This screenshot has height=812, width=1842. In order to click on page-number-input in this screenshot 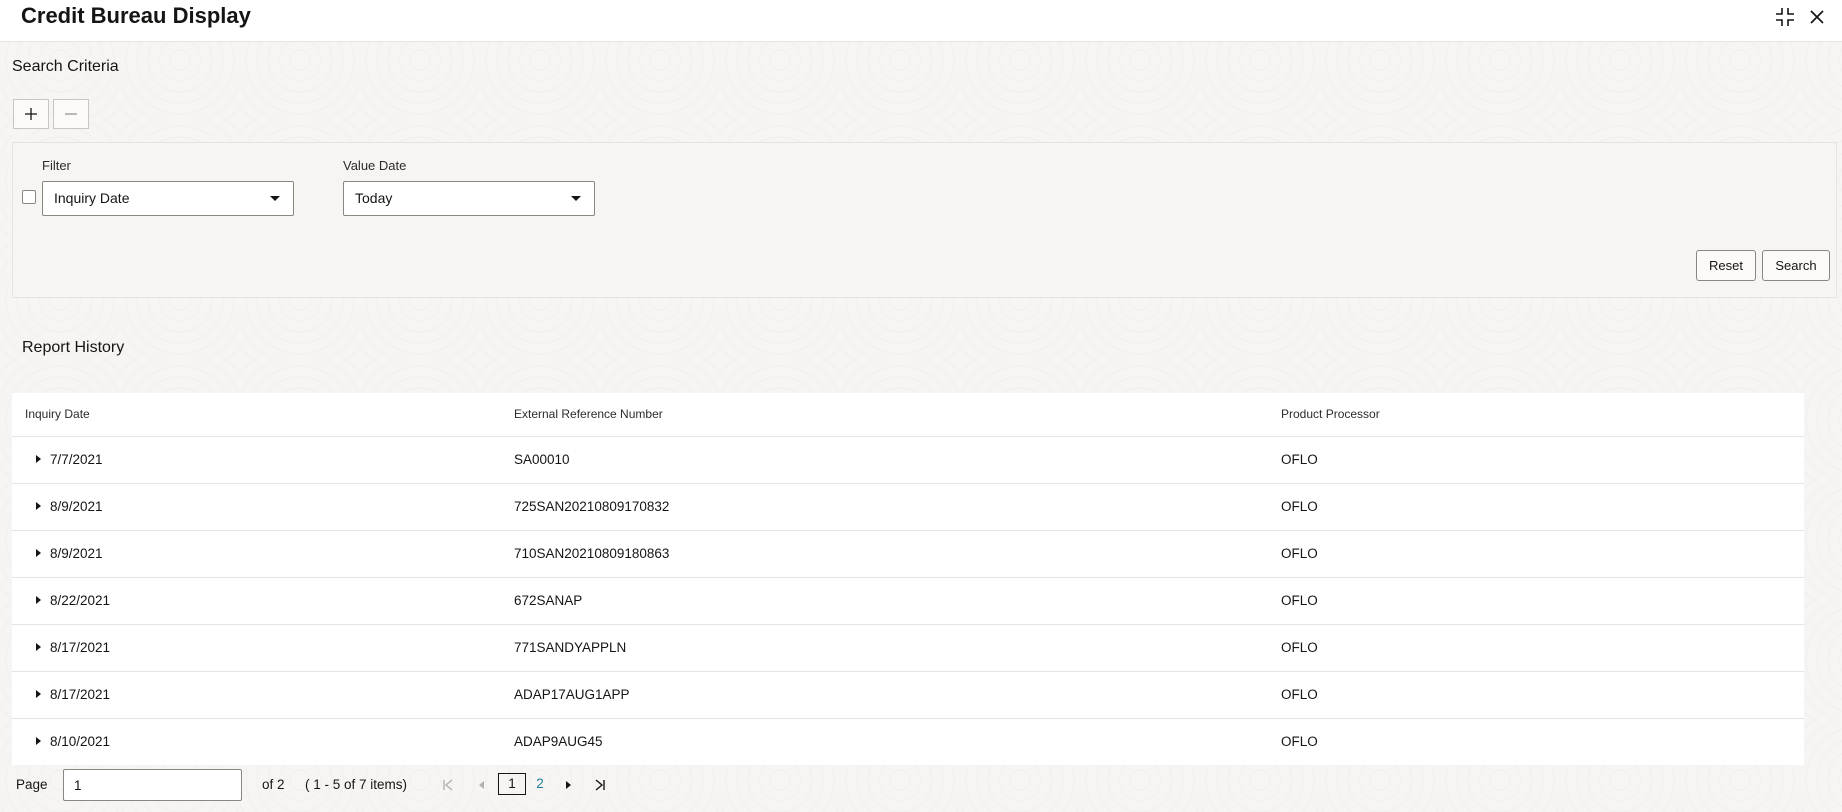, I will do `click(152, 785)`.